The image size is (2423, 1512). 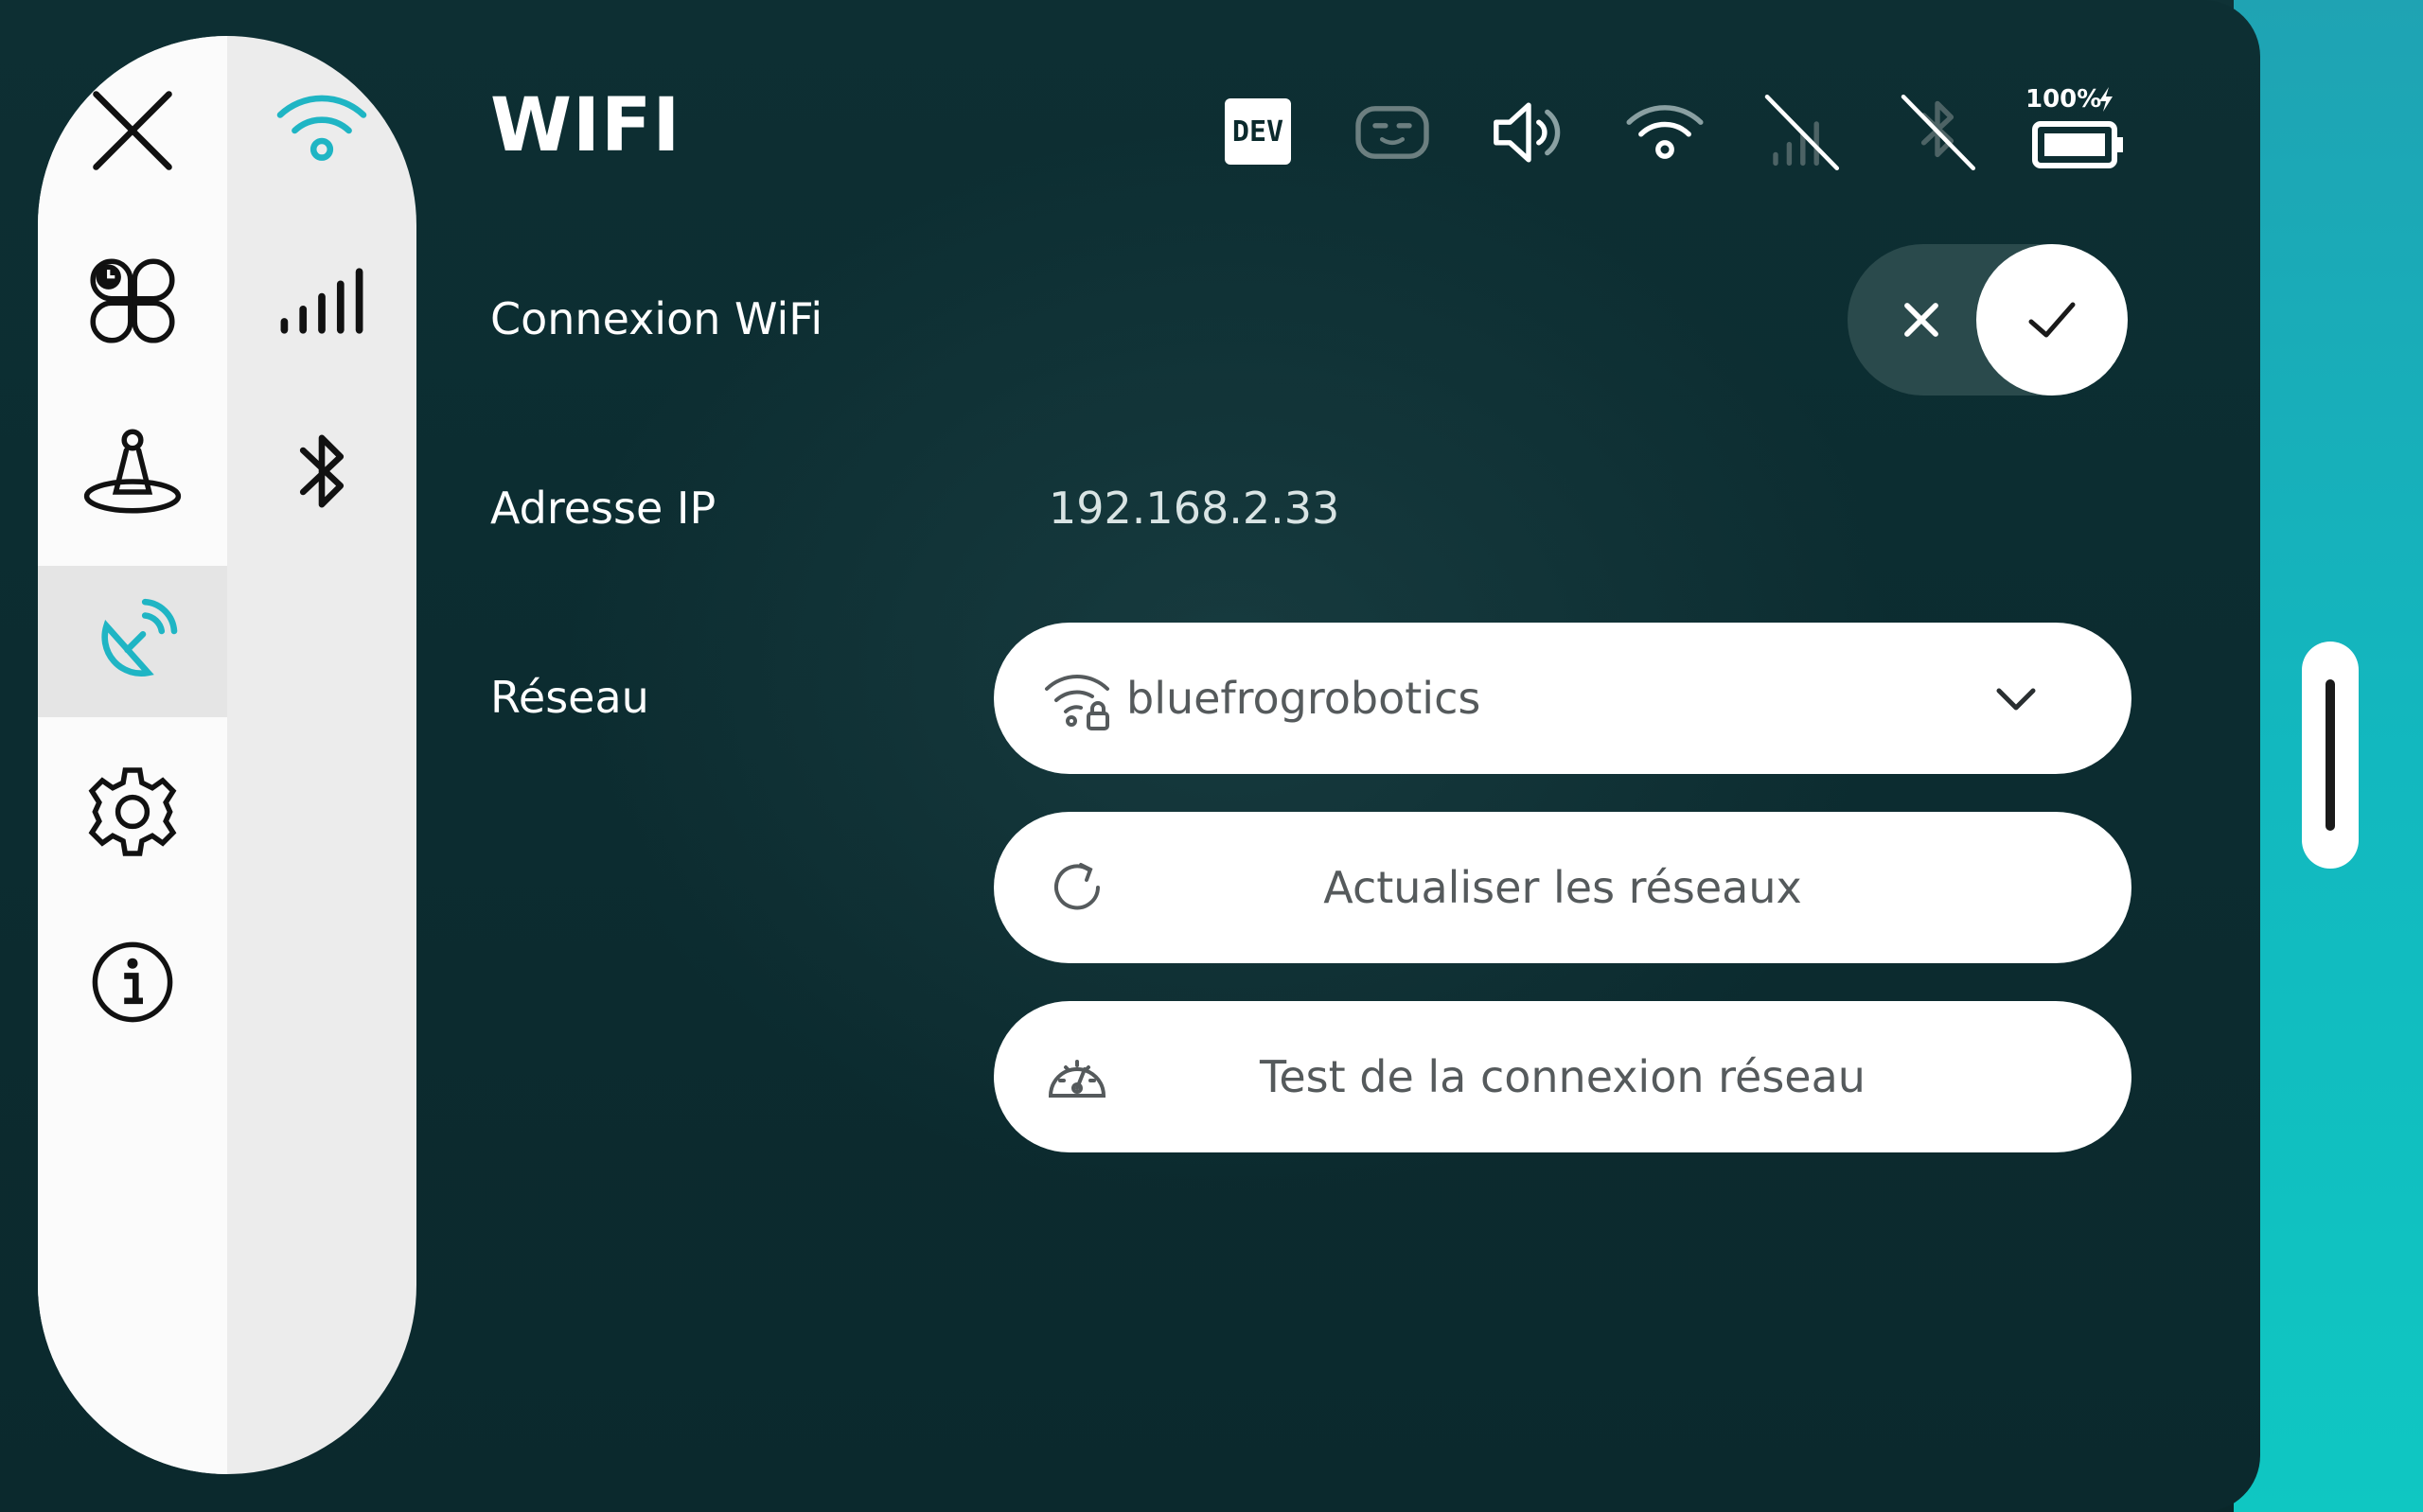 What do you see at coordinates (1303, 698) in the screenshot?
I see `selected-network-name: bluefrogrobotics` at bounding box center [1303, 698].